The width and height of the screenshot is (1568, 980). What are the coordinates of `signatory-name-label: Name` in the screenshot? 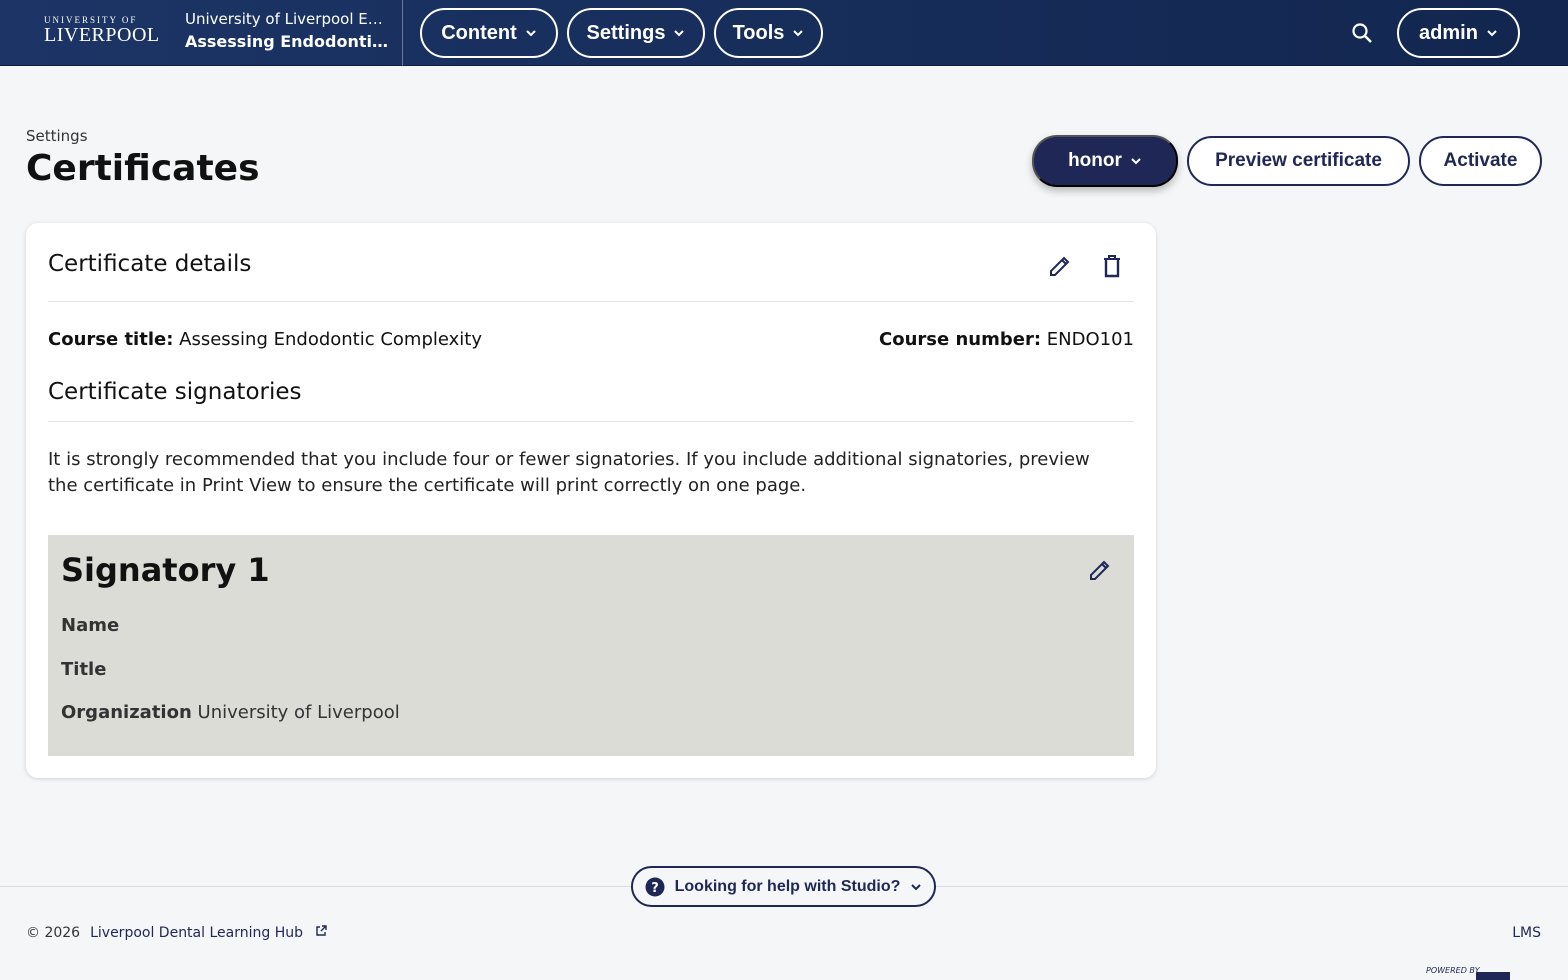 It's located at (90, 625).